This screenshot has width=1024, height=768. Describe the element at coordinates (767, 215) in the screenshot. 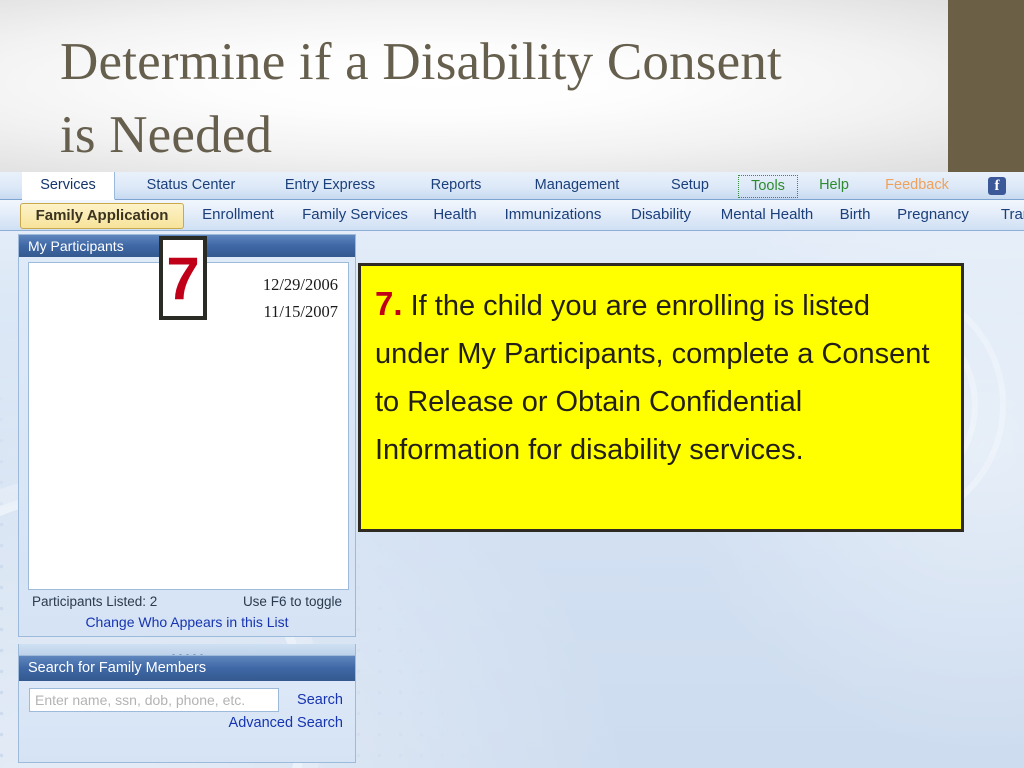

I see `subnav-mental-health: Mental Health` at that location.